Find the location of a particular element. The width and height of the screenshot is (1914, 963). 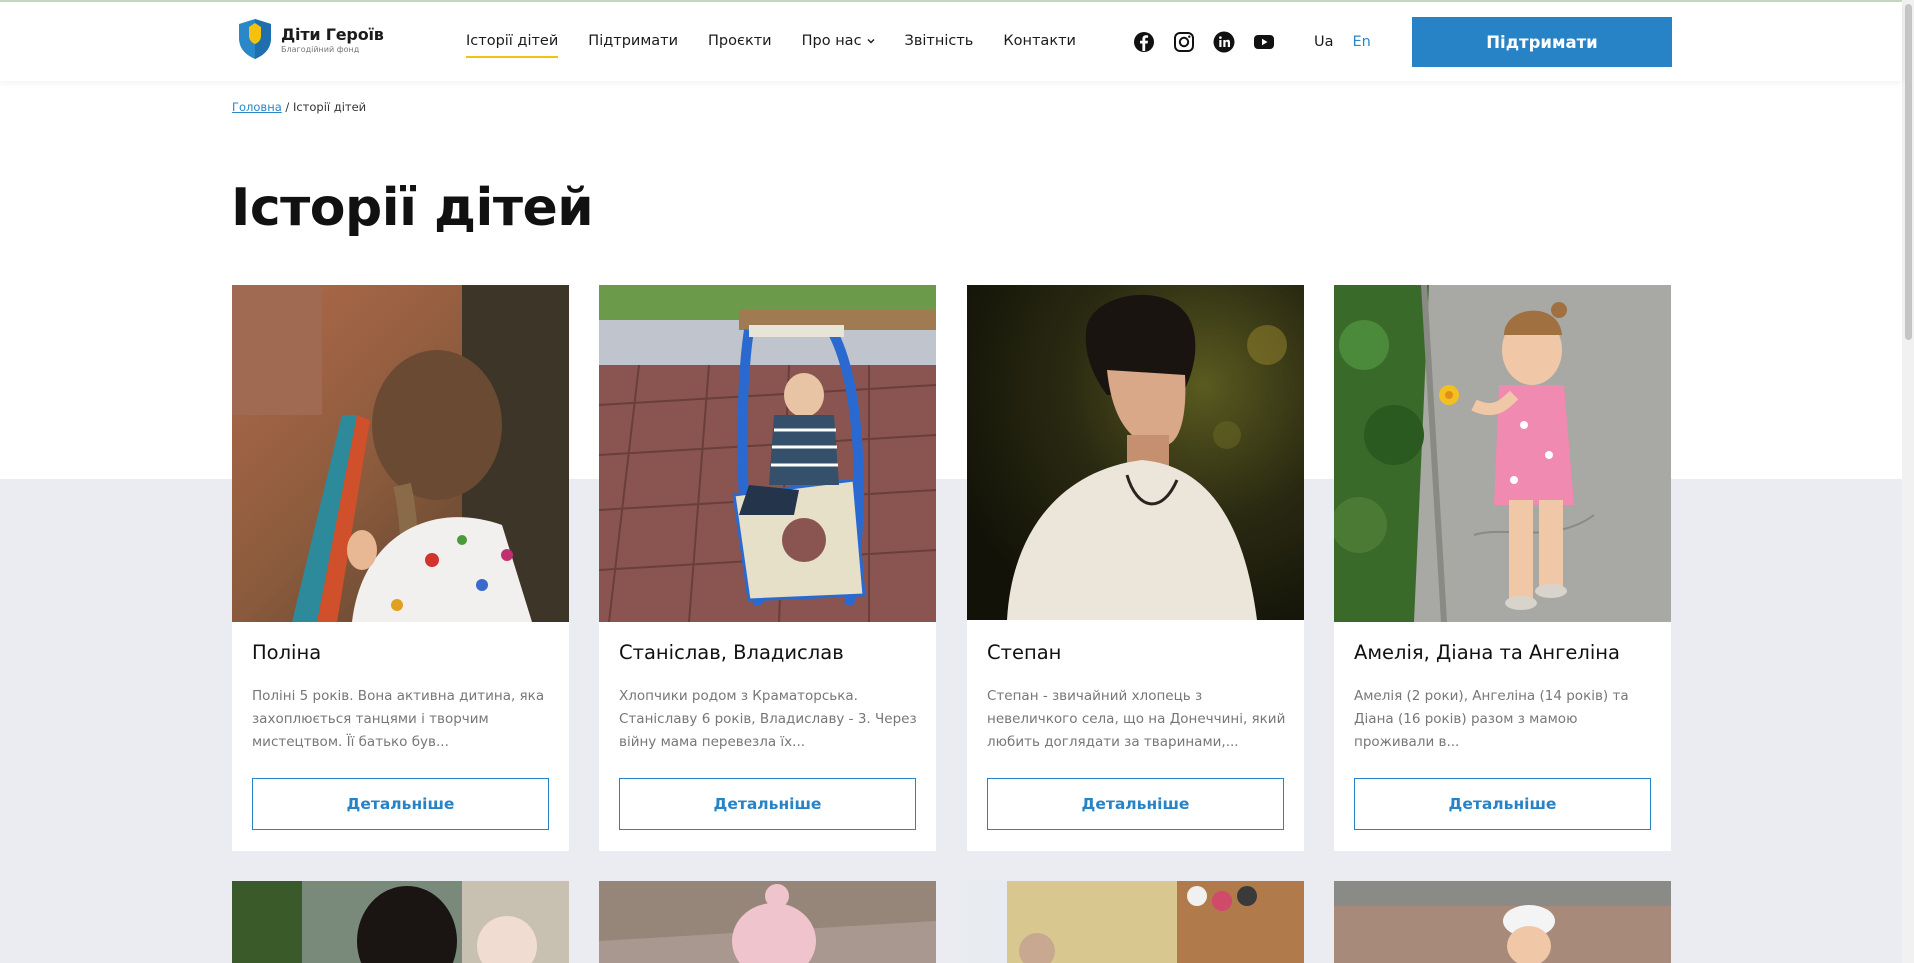

story-card-title: Поліна is located at coordinates (287, 652).